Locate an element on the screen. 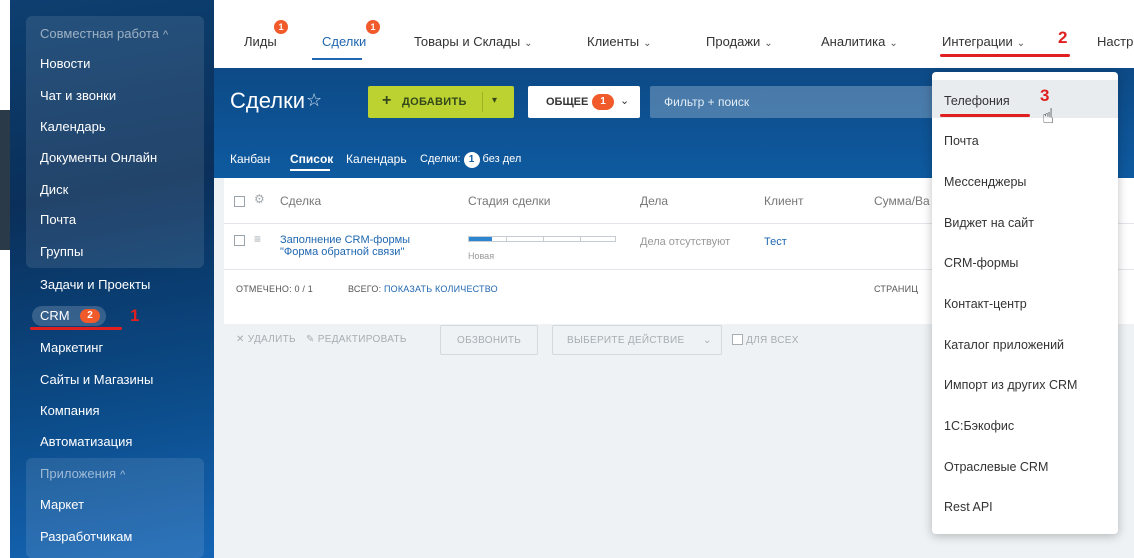 Image resolution: width=1134 pixels, height=558 pixels. annotation-number-2: 2 is located at coordinates (1063, 37).